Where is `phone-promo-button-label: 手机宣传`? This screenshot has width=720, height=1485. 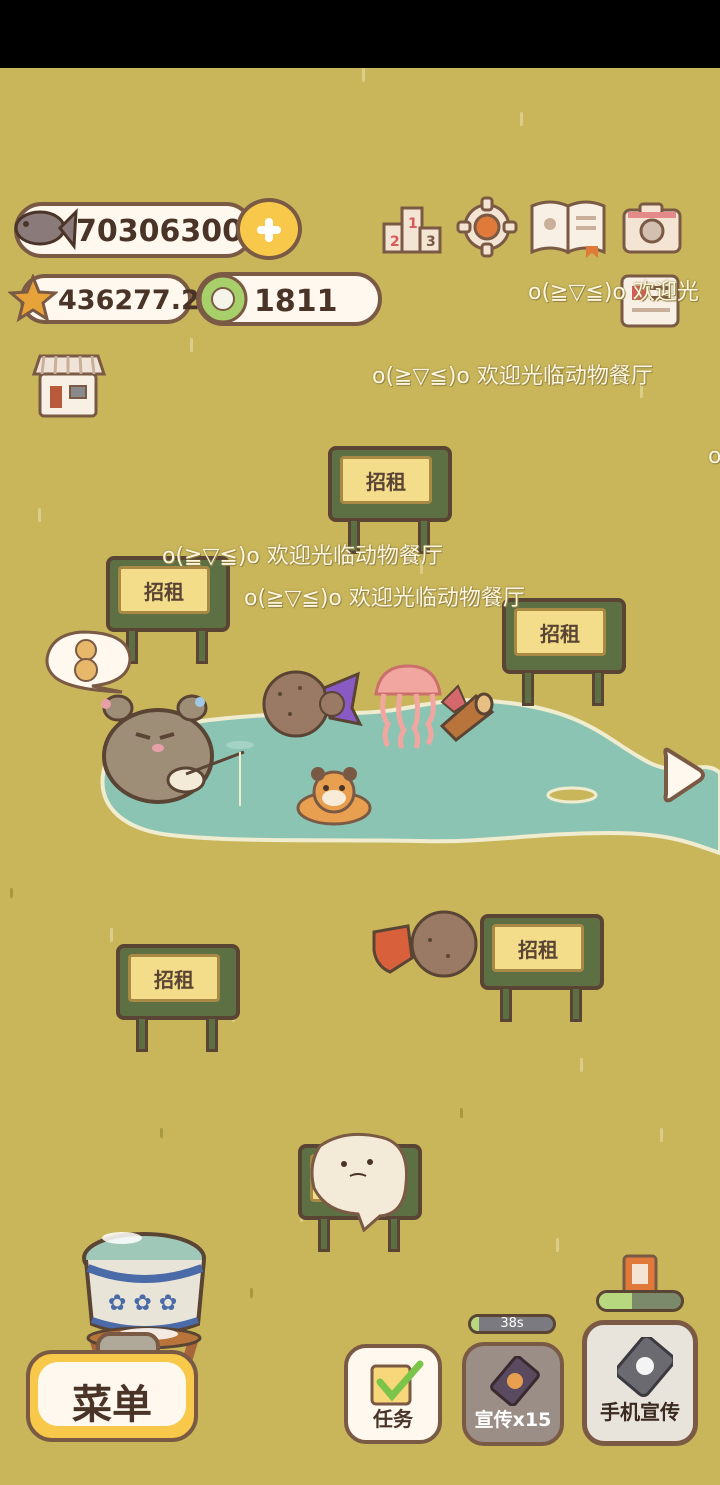
phone-promo-button-label: 手机宣传 is located at coordinates (640, 1412).